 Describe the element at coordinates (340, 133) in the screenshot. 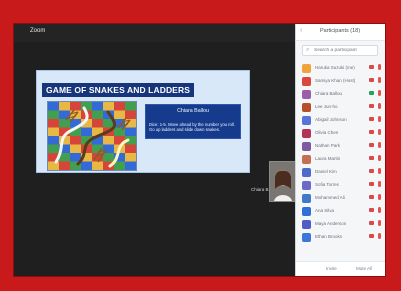

I see `participant-row: Olivia Chen` at that location.